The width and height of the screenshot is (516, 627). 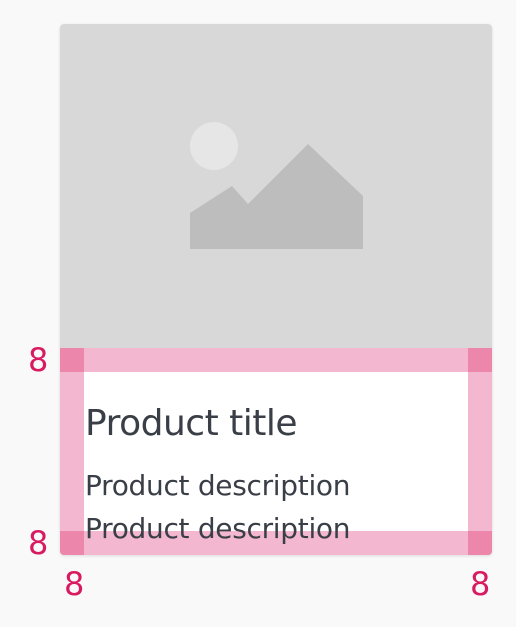 What do you see at coordinates (480, 451) in the screenshot?
I see `padding-right-highlight` at bounding box center [480, 451].